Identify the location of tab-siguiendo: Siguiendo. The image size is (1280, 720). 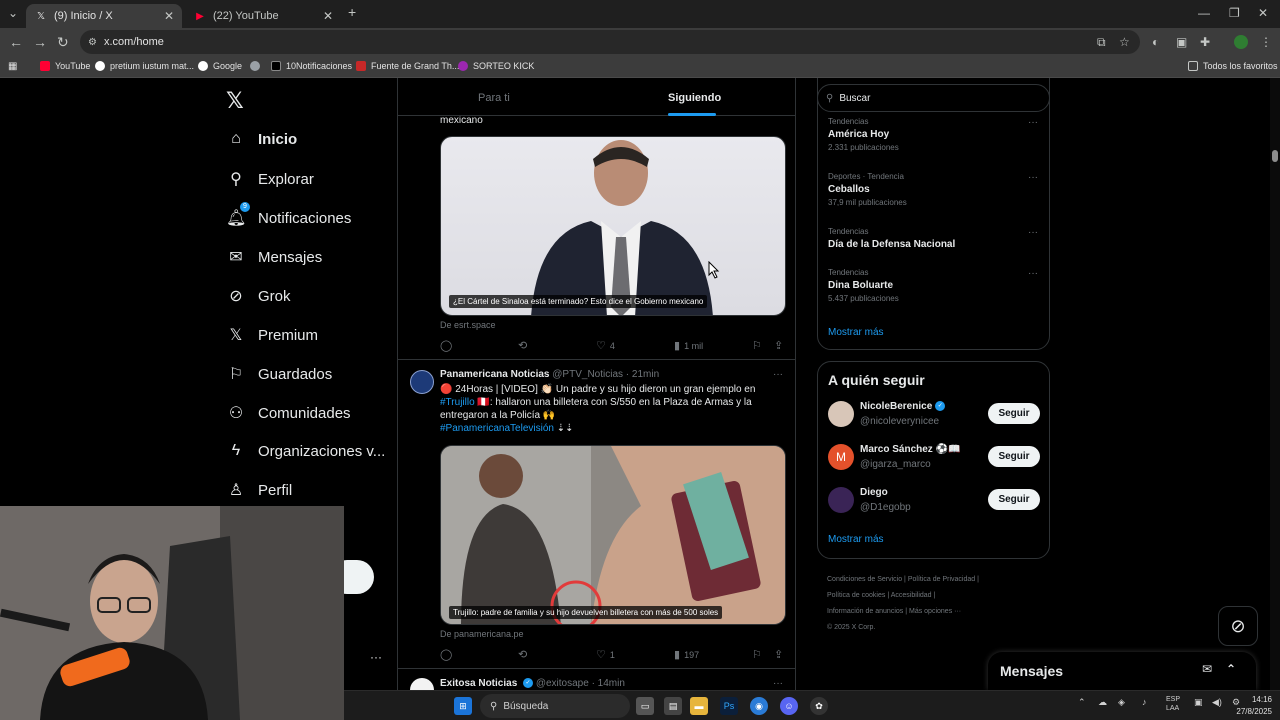
(694, 98).